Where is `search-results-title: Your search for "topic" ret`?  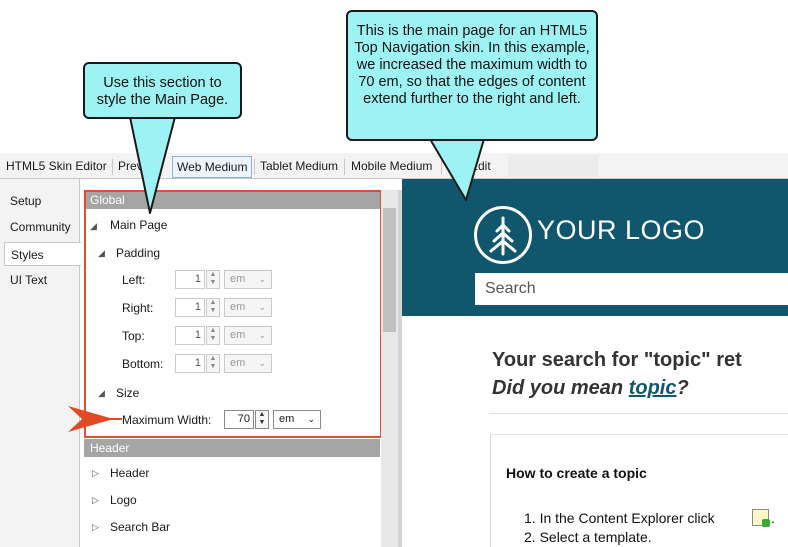 search-results-title: Your search for "topic" ret is located at coordinates (617, 360).